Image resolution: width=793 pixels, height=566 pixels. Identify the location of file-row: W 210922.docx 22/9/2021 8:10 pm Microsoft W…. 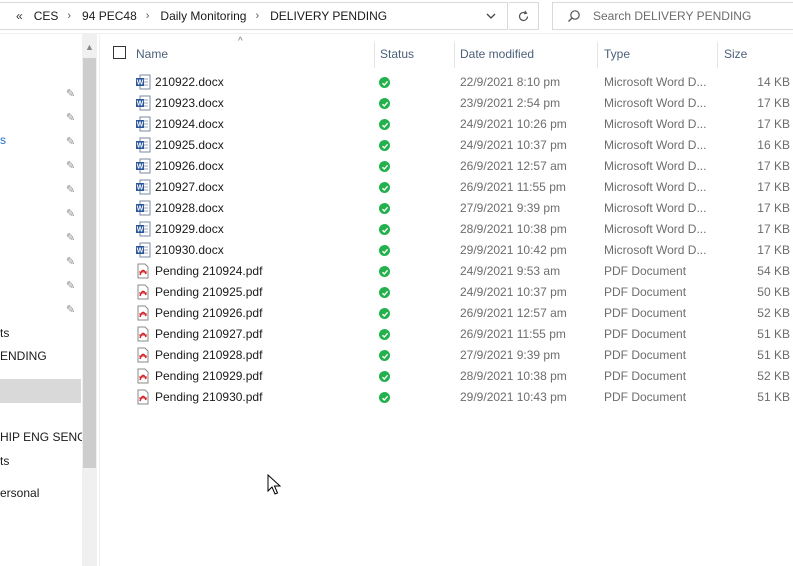
(446, 82).